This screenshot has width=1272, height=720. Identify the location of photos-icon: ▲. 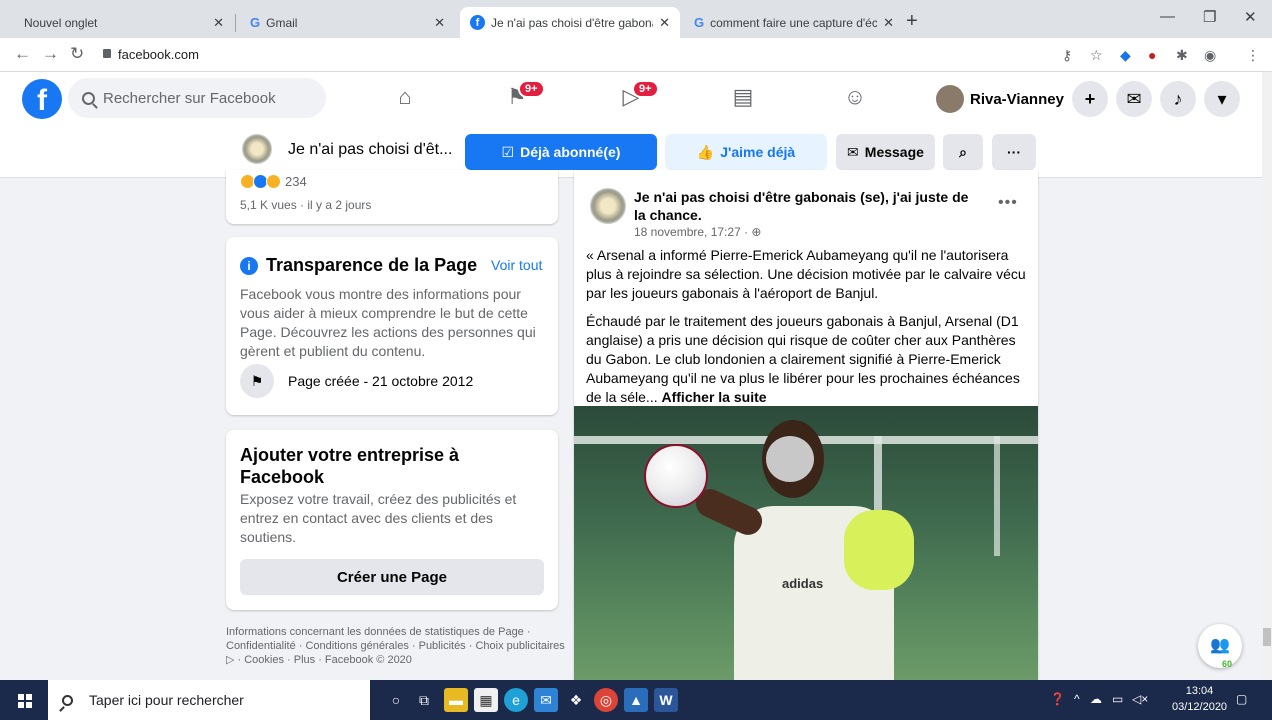
(636, 700).